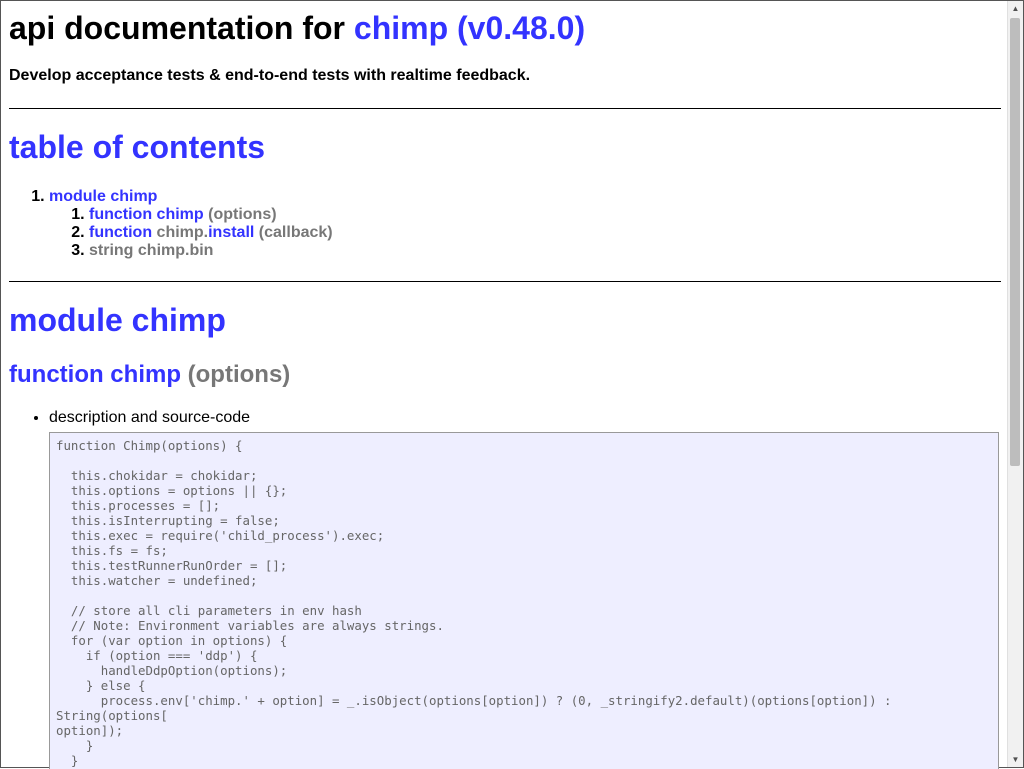 This screenshot has width=1024, height=769. What do you see at coordinates (149, 418) in the screenshot?
I see `description-item: description and source-code` at bounding box center [149, 418].